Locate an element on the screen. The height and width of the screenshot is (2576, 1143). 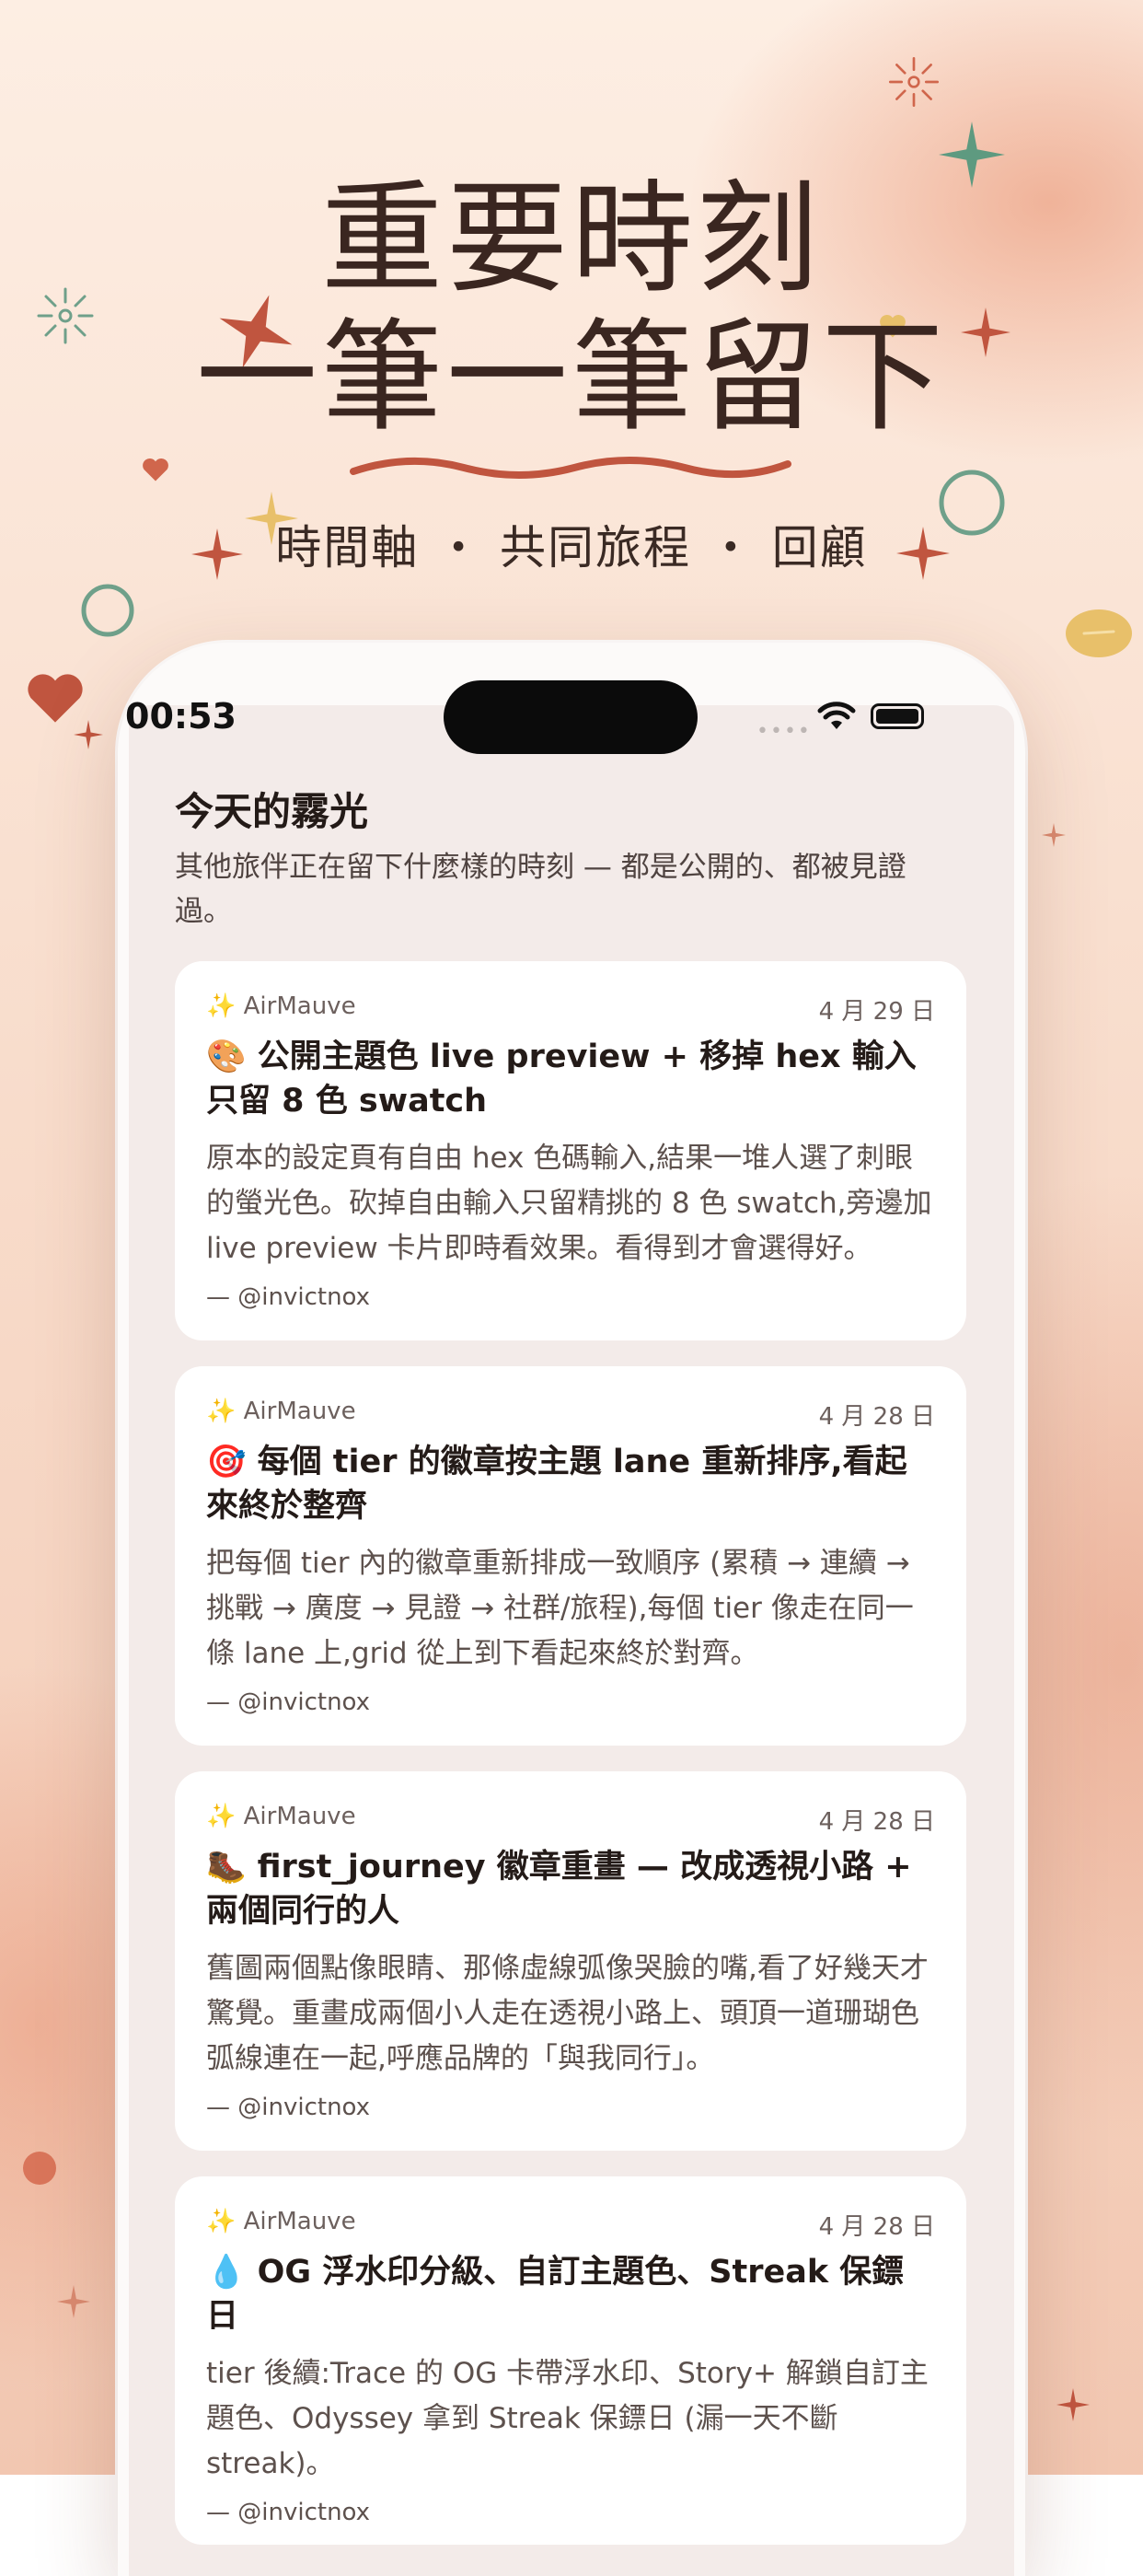
wavy-underline is located at coordinates (570, 468).